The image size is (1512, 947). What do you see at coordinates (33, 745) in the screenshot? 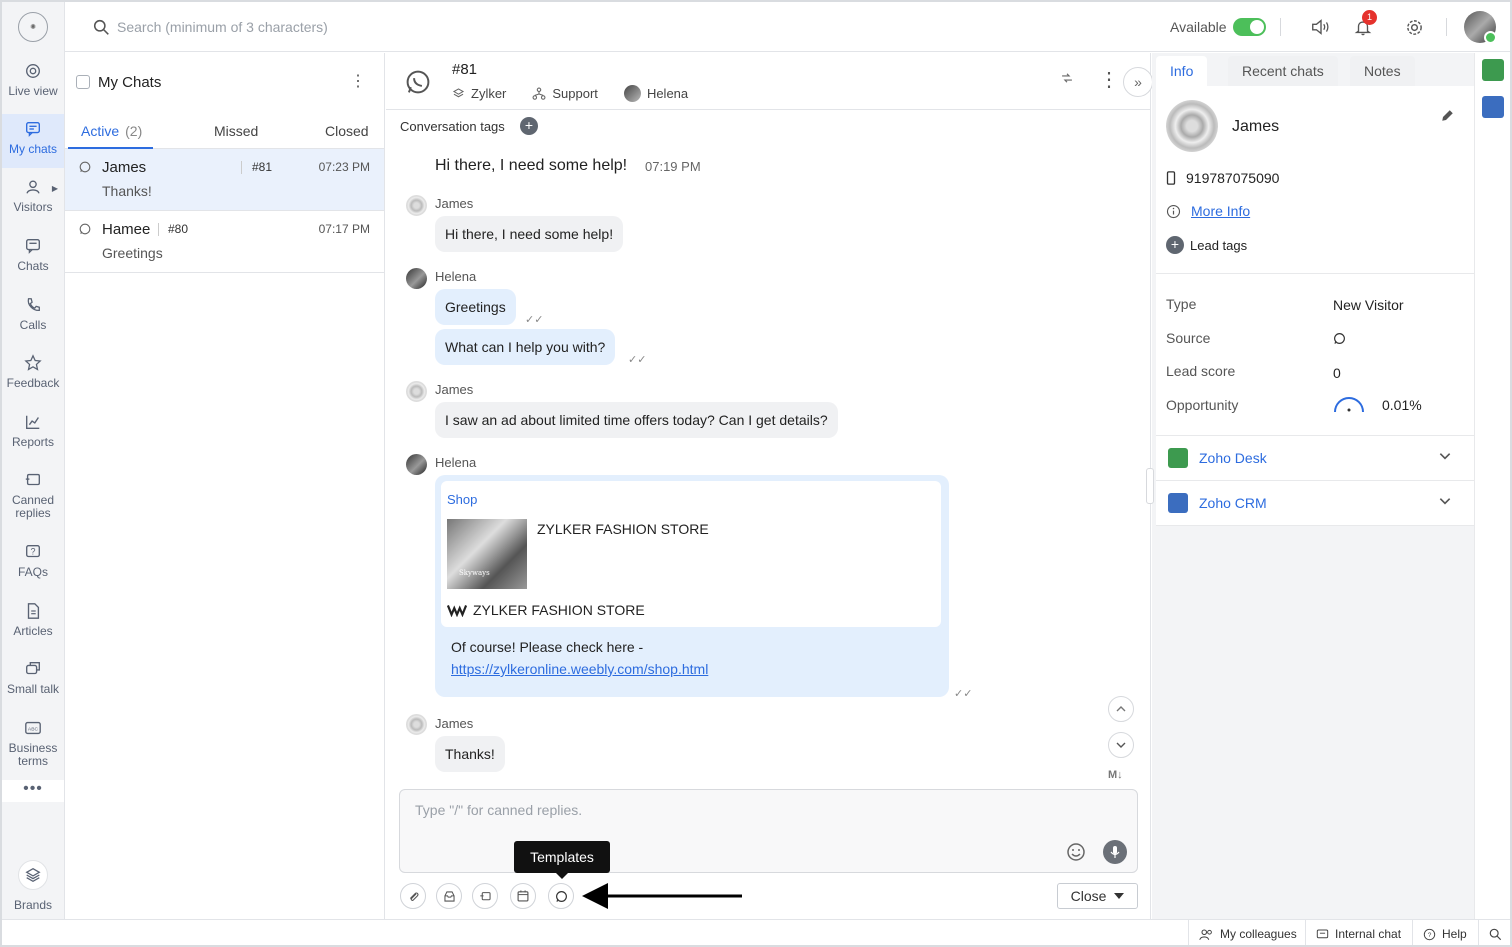
I see `nav-business-terms: ABC Business terms` at bounding box center [33, 745].